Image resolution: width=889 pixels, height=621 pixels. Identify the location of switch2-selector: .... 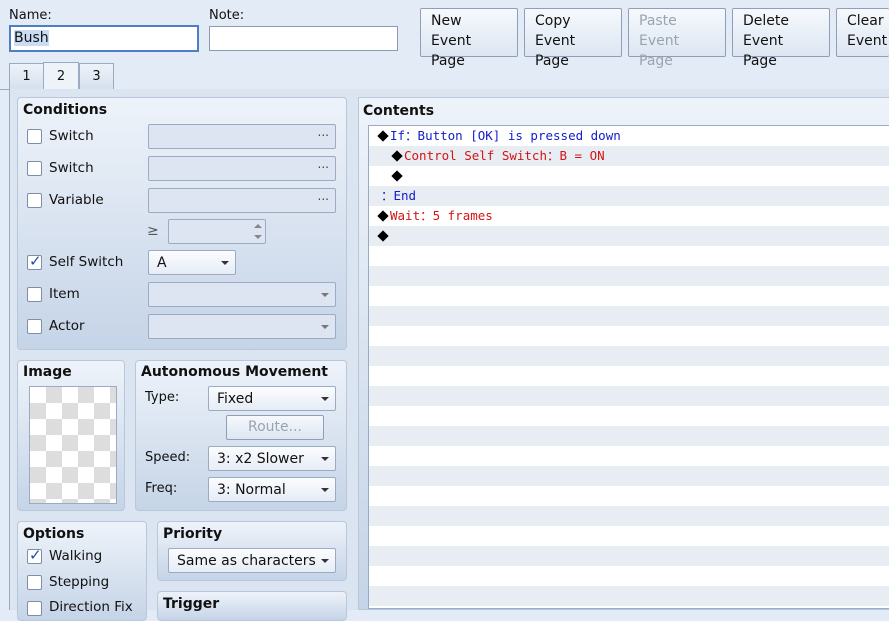
(242, 168).